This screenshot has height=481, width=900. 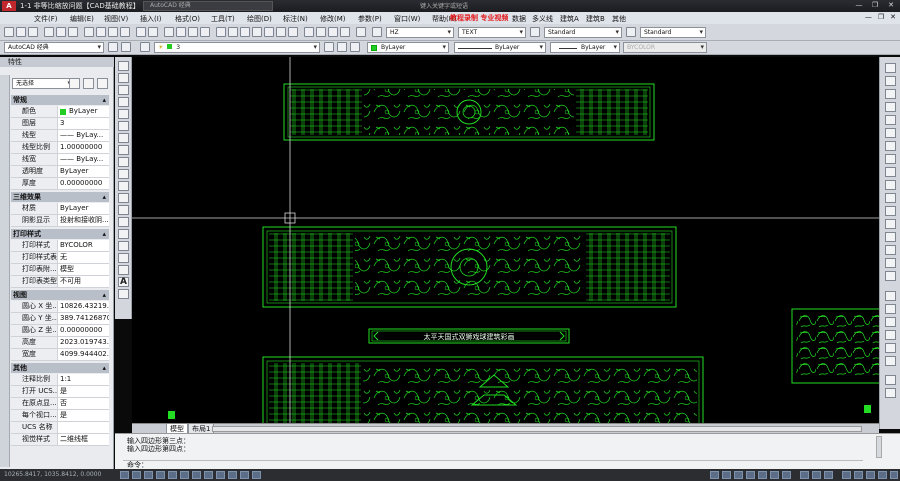 I want to click on array-icon, so click(x=890, y=120).